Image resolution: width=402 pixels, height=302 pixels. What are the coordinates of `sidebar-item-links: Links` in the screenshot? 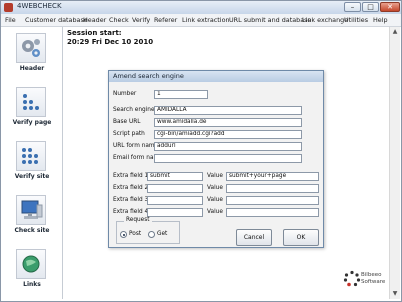 It's located at (32, 274).